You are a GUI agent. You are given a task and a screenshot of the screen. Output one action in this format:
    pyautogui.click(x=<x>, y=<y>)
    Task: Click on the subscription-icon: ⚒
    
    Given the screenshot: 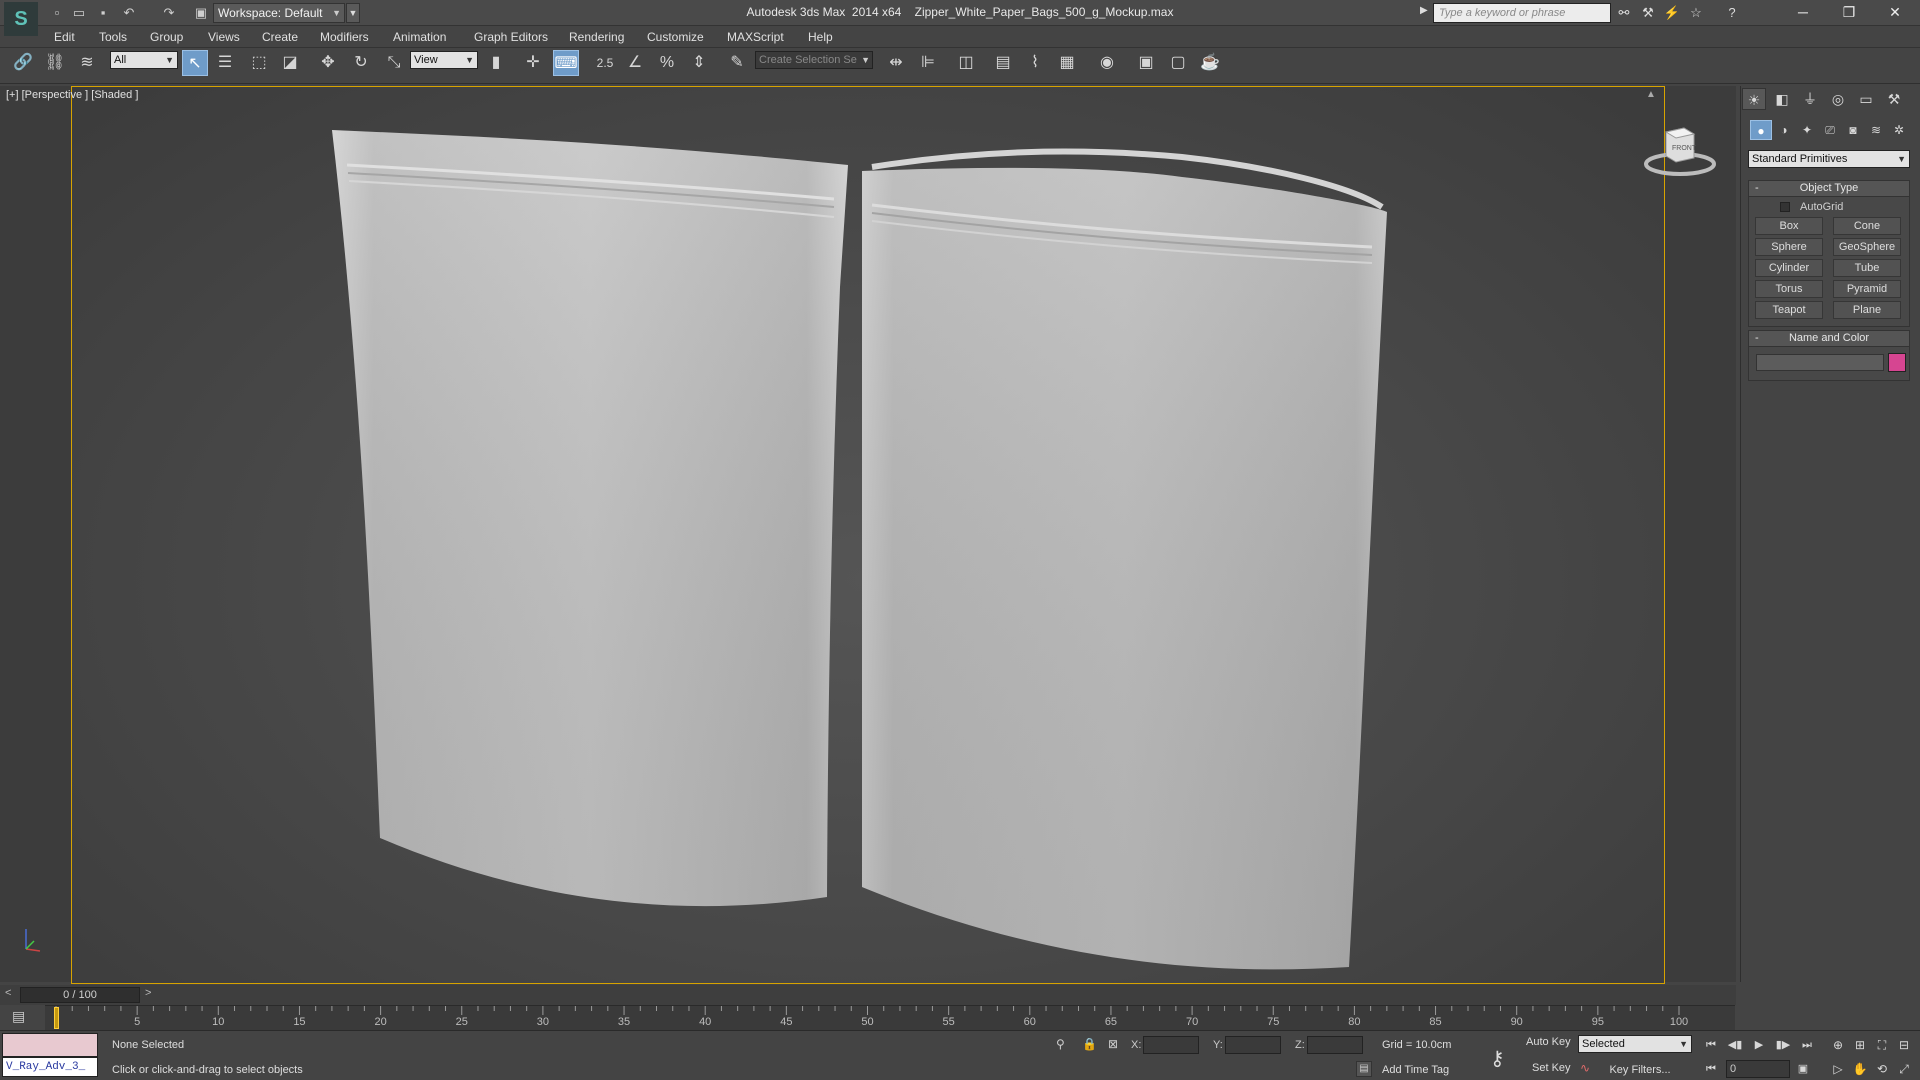 What is the action you would take?
    pyautogui.click(x=1648, y=13)
    